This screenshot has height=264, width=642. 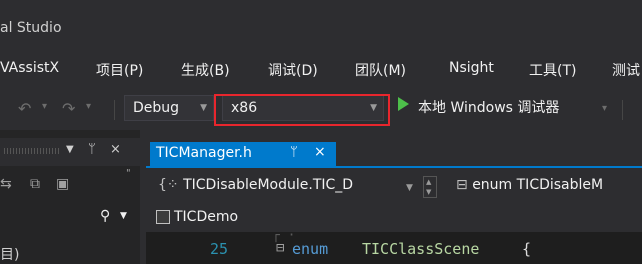 What do you see at coordinates (302, 110) in the screenshot?
I see `platform-highlight-box` at bounding box center [302, 110].